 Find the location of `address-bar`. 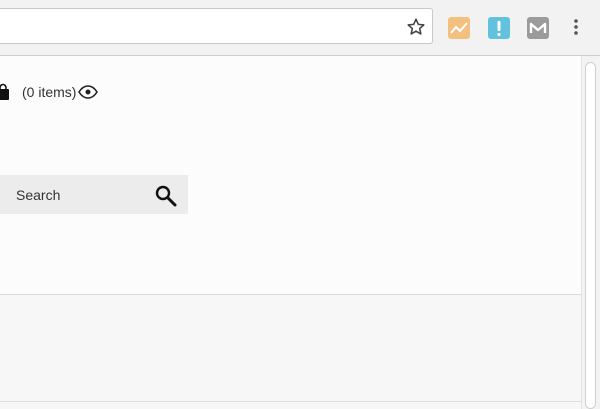

address-bar is located at coordinates (216, 26).